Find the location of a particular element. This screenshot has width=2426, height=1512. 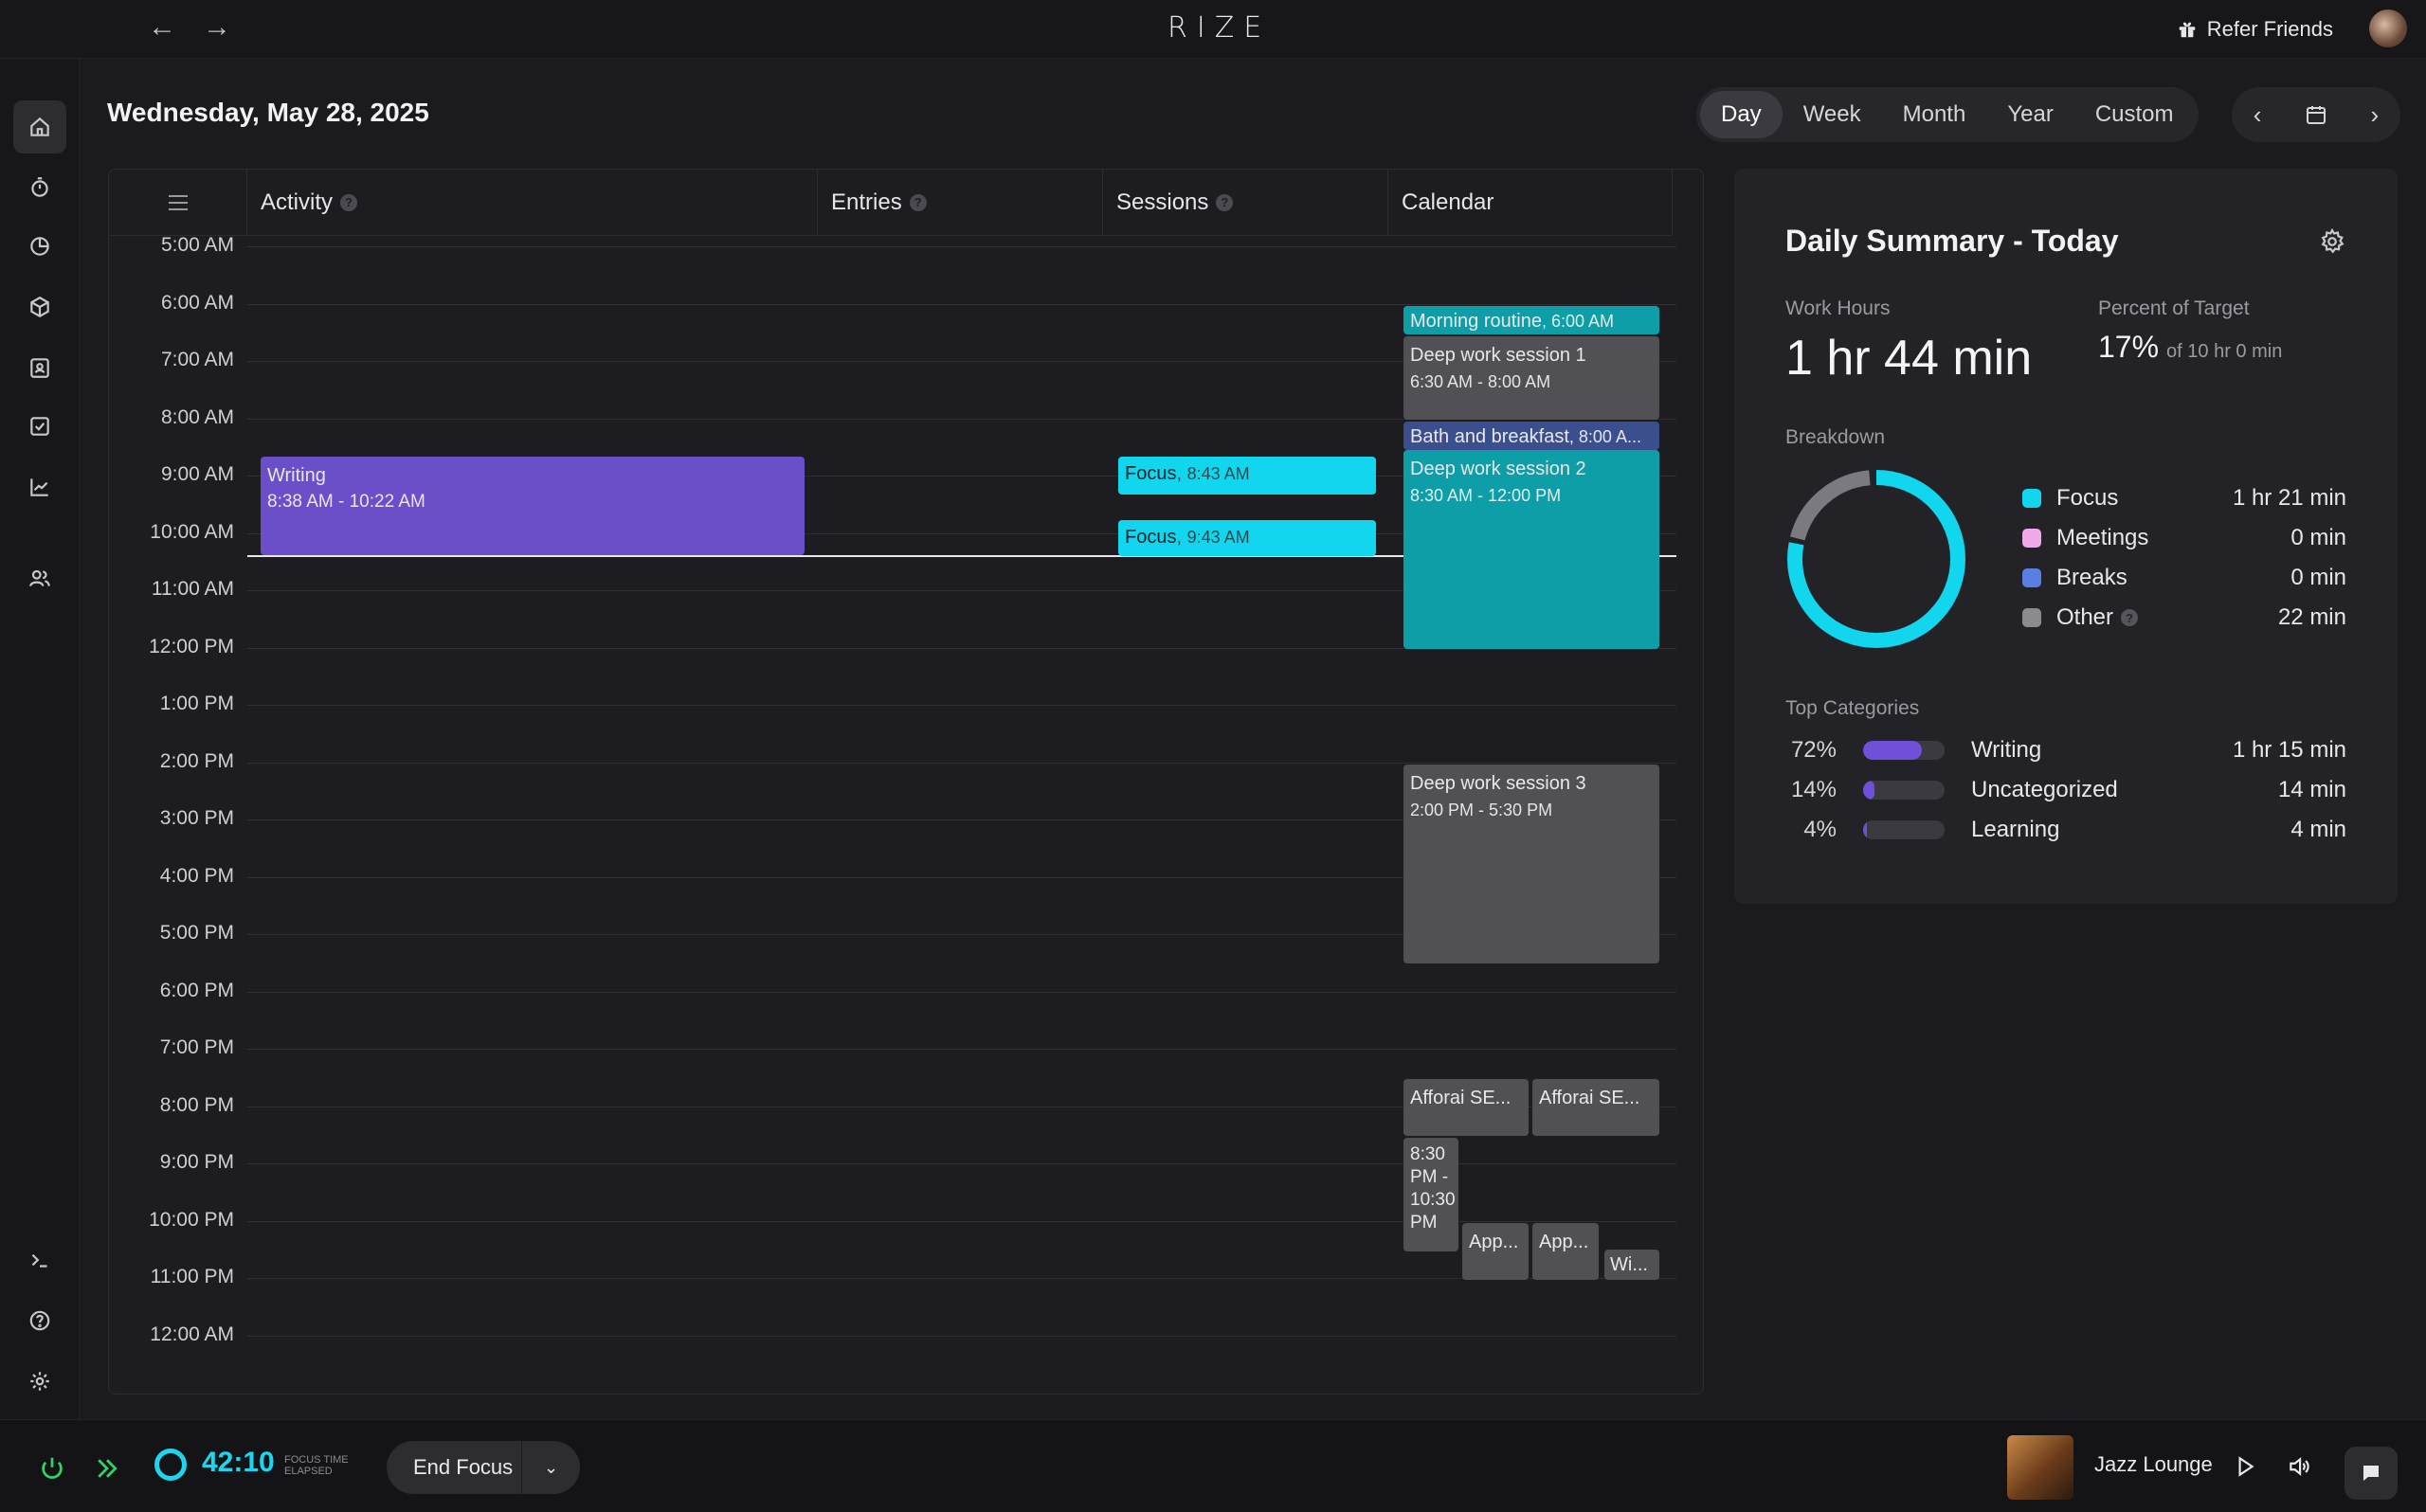

calendar-event: Deep work session 1 6:30 AM - 8:00 AM is located at coordinates (1531, 378).